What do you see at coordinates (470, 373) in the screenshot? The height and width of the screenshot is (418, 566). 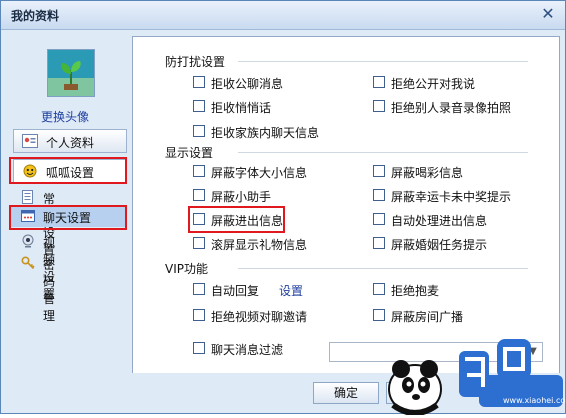 I see `watermark-logo: www.xiaohei.com` at bounding box center [470, 373].